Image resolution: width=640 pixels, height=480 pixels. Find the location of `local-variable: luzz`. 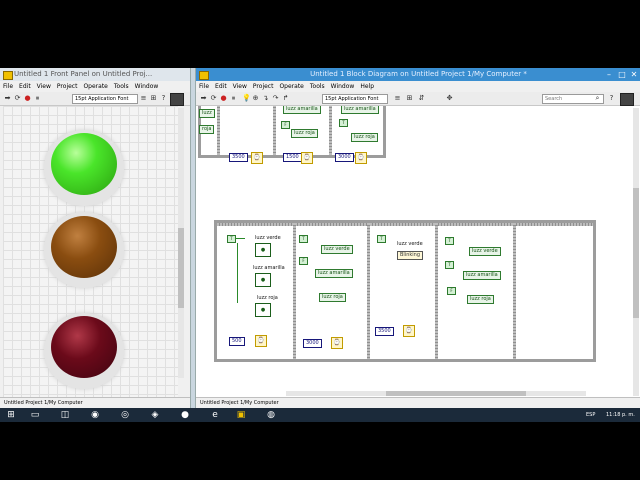

local-variable: luzz is located at coordinates (207, 113).